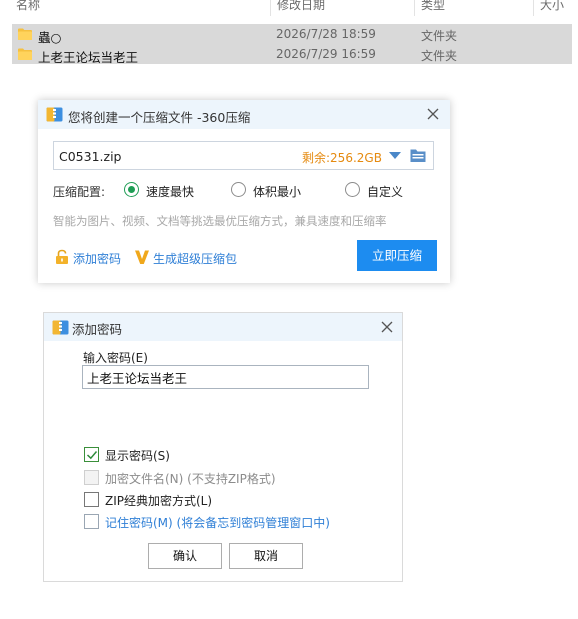 The width and height of the screenshot is (578, 619). I want to click on cancel-button: 取消, so click(266, 556).